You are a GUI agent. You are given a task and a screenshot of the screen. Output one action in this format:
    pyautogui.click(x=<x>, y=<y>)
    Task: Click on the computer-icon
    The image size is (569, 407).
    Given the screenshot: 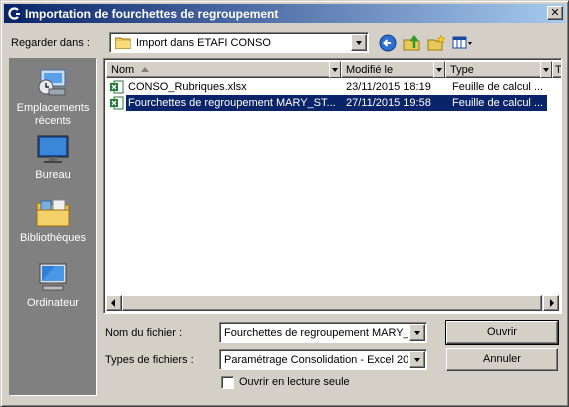 What is the action you would take?
    pyautogui.click(x=53, y=277)
    